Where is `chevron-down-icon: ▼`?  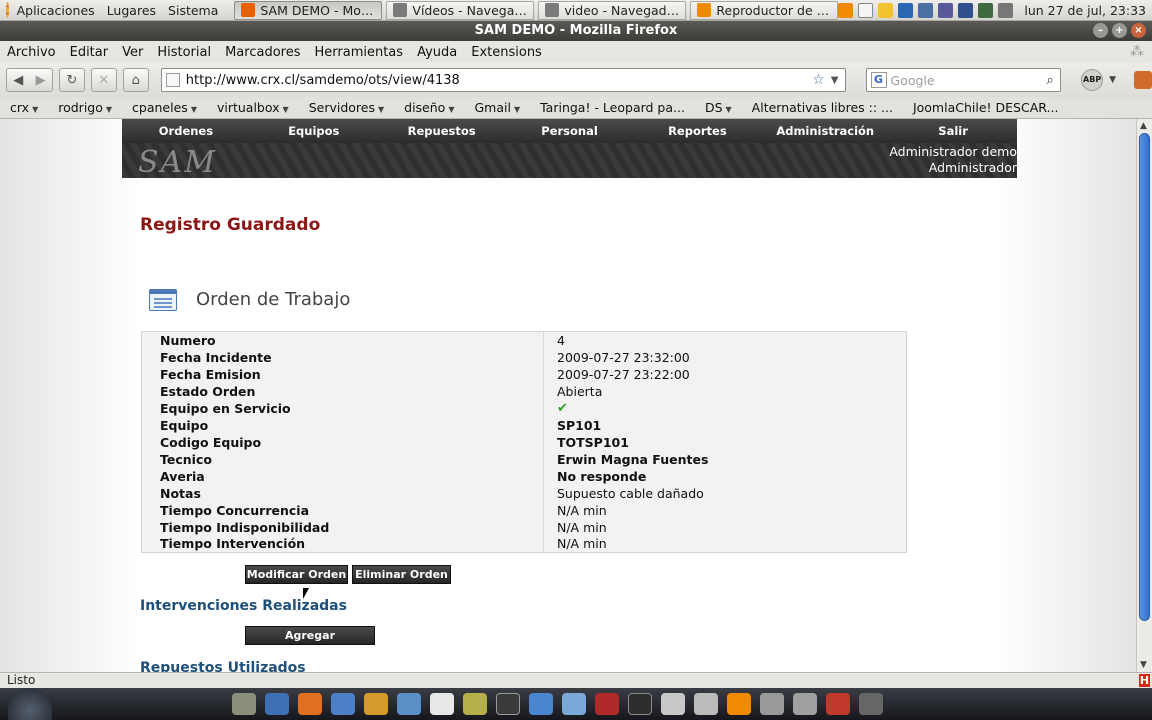
chevron-down-icon: ▼ is located at coordinates (451, 109).